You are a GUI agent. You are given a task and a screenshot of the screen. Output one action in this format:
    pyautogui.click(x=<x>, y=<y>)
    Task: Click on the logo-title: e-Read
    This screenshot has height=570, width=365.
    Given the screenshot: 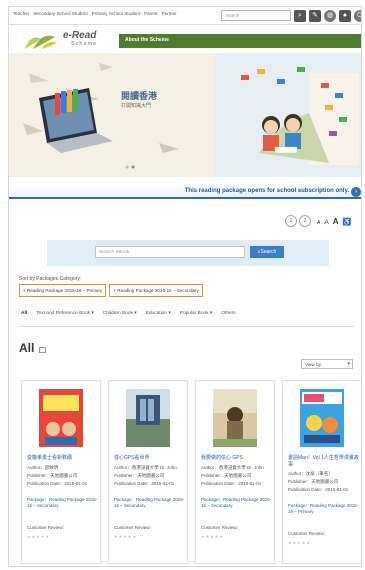 What is the action you would take?
    pyautogui.click(x=80, y=35)
    